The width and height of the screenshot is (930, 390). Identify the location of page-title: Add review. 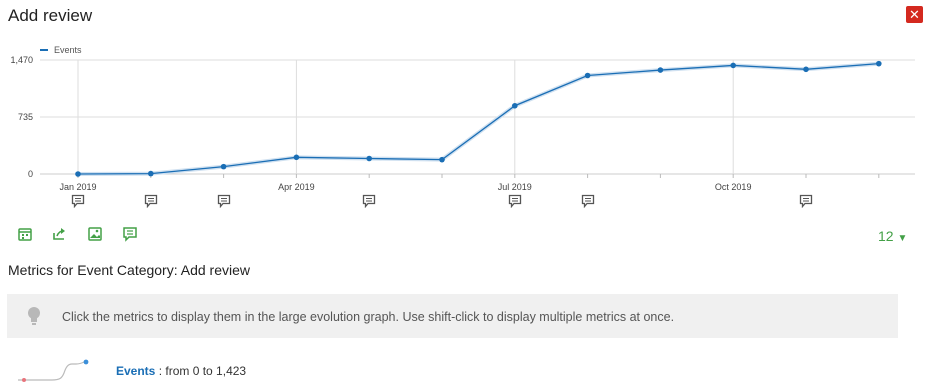
(50, 15).